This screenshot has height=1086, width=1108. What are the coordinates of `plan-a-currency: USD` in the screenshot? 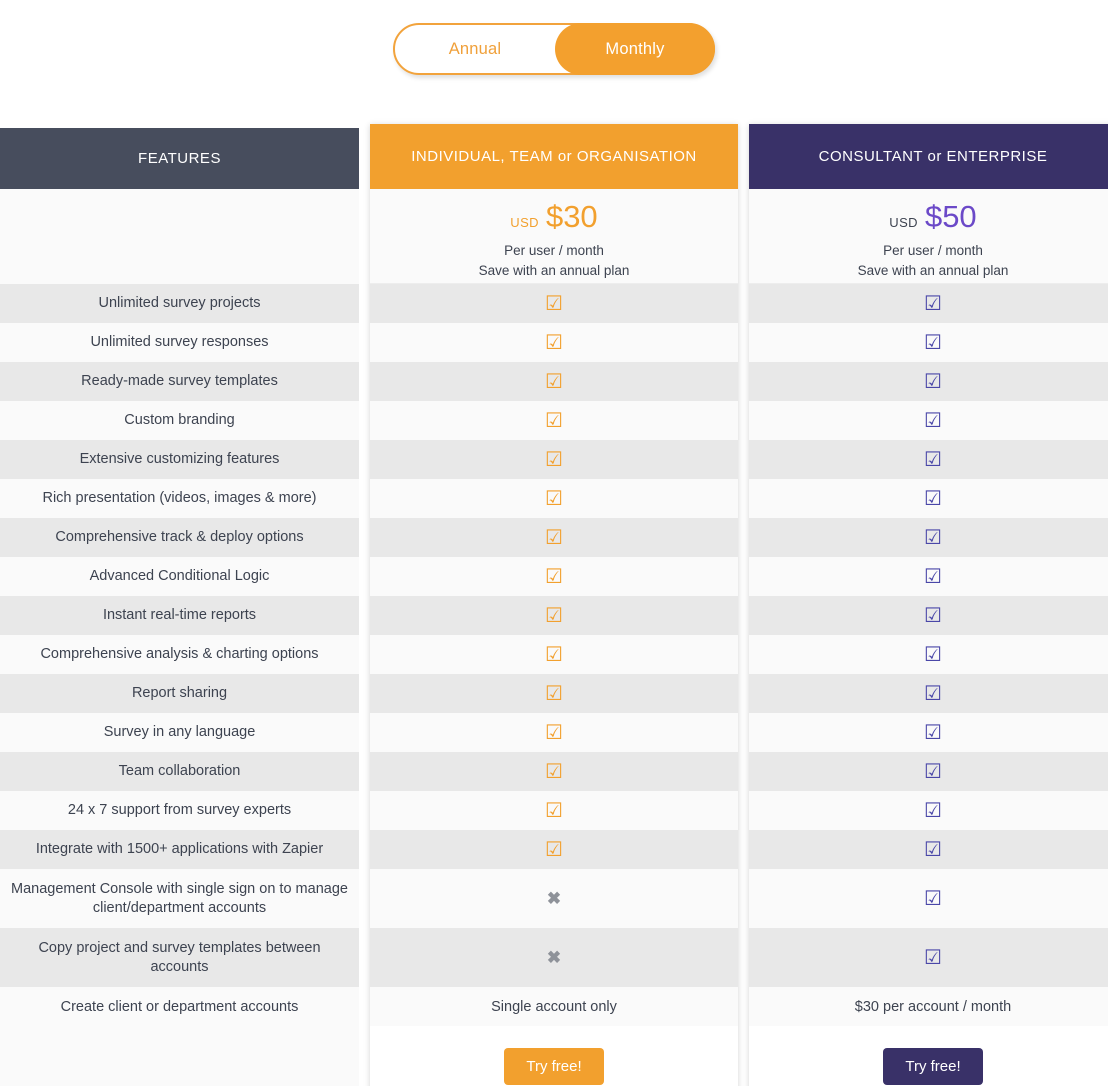 It's located at (524, 222).